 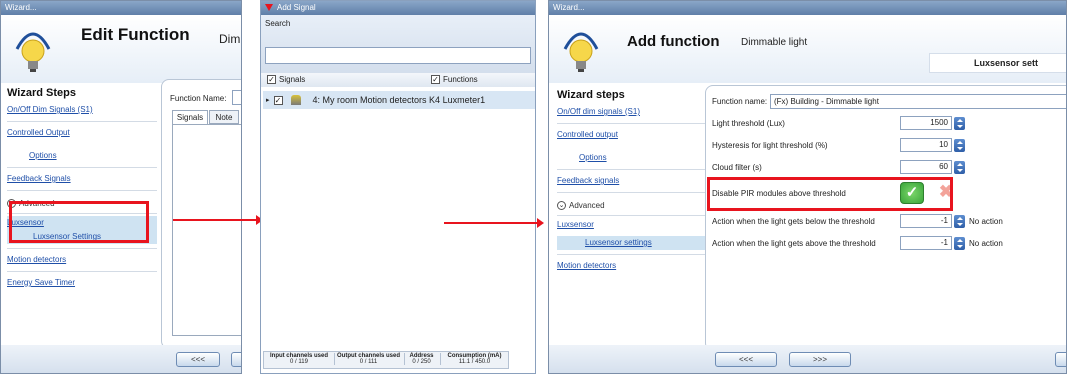 I want to click on next-button-partial, so click(x=236, y=359).